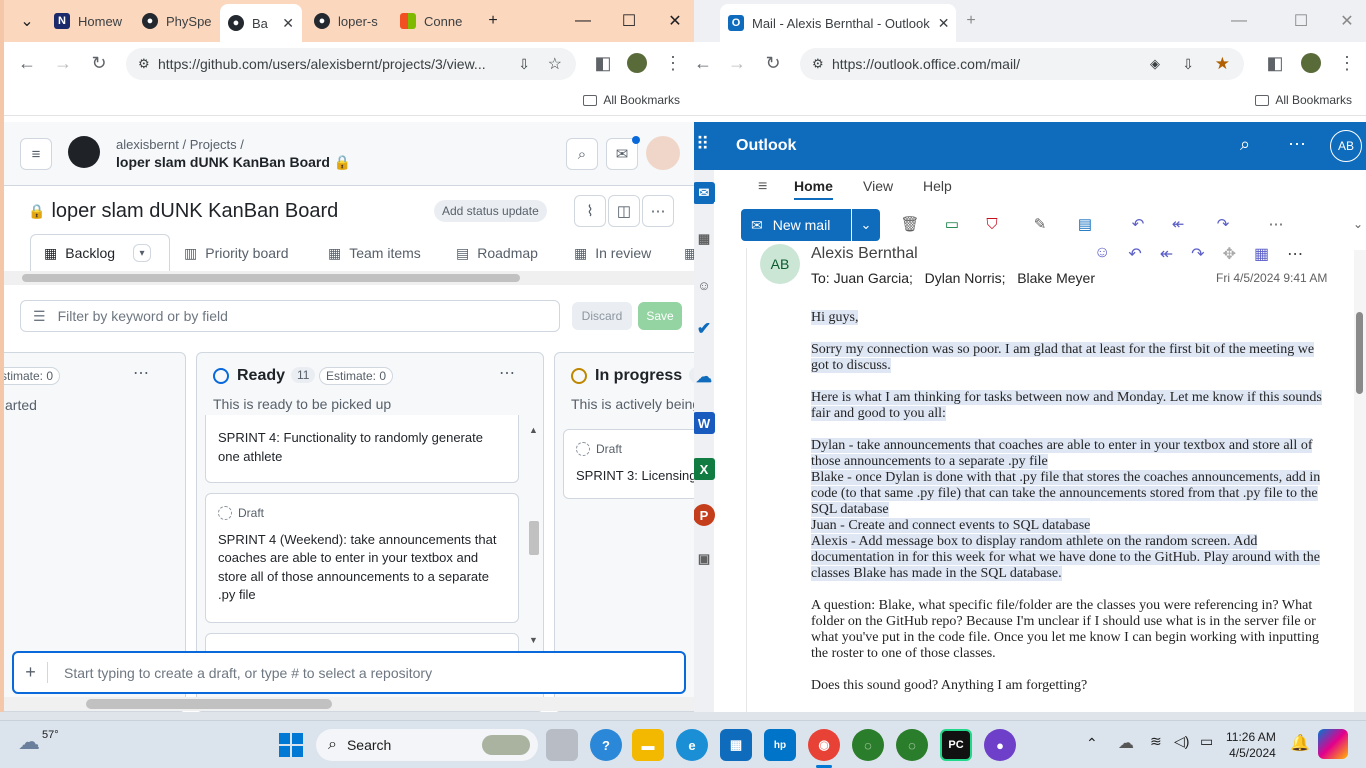 This screenshot has width=1366, height=768. What do you see at coordinates (87, 21) in the screenshot?
I see `tab-homework: N Homew` at bounding box center [87, 21].